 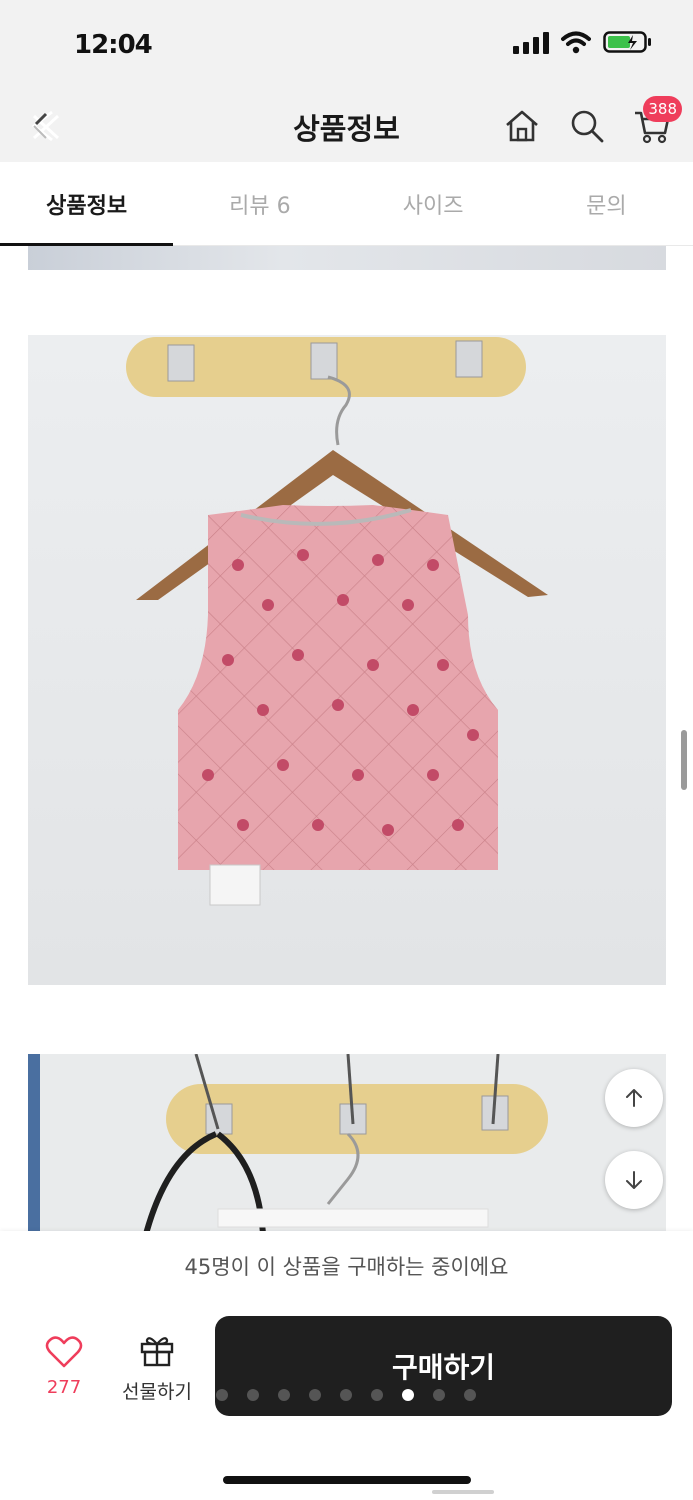 I want to click on signal-icon, so click(x=531, y=42).